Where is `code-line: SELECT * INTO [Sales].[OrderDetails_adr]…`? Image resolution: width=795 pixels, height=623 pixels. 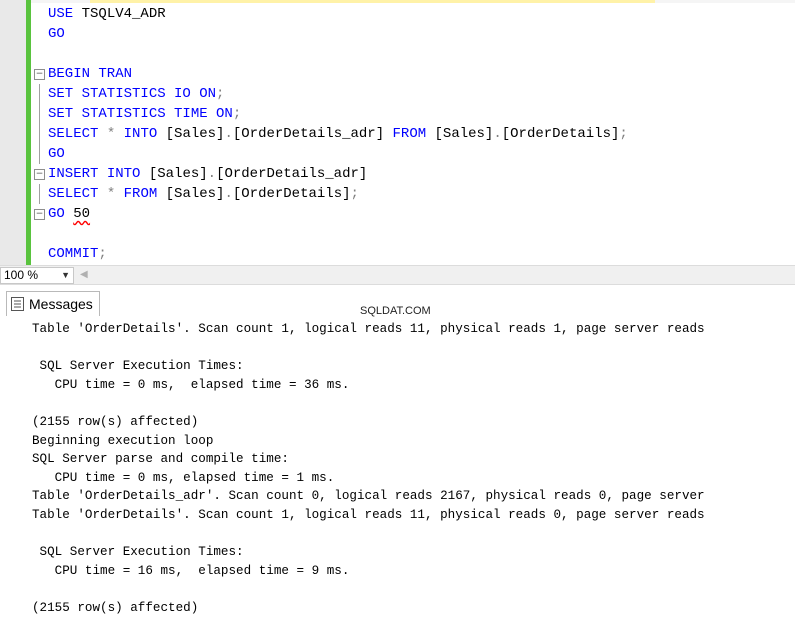 code-line: SELECT * INTO [Sales].[OrderDetails_adr]… is located at coordinates (330, 134).